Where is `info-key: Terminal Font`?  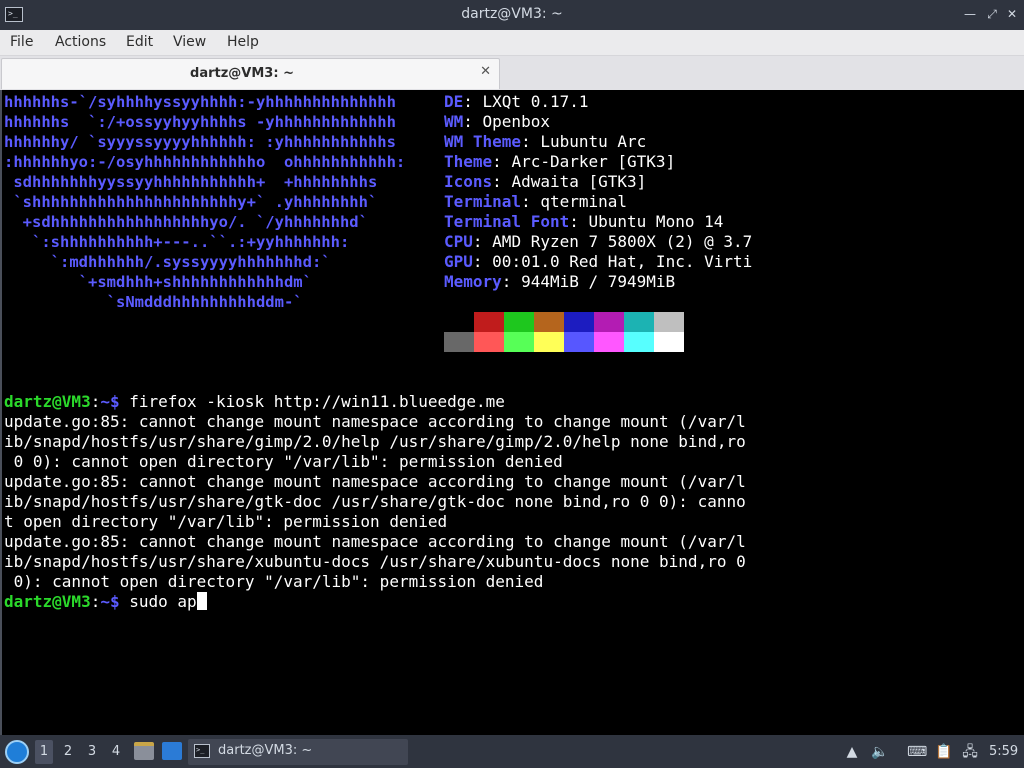
info-key: Terminal Font is located at coordinates (507, 221).